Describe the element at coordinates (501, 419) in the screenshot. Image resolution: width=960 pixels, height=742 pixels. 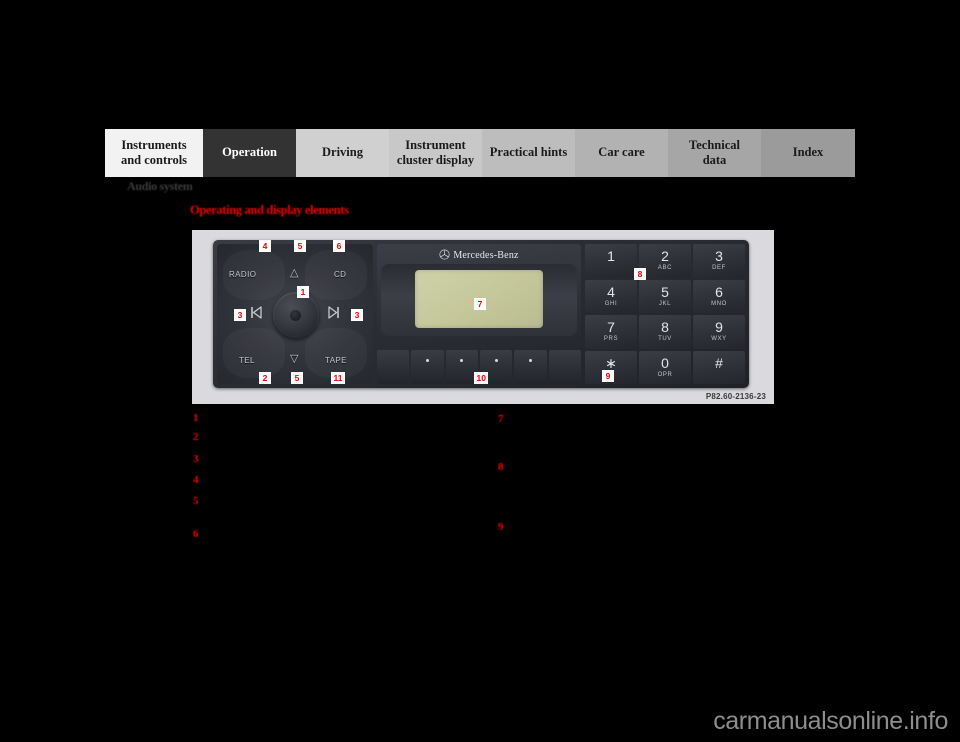
I see `legend-item-number: 7` at that location.